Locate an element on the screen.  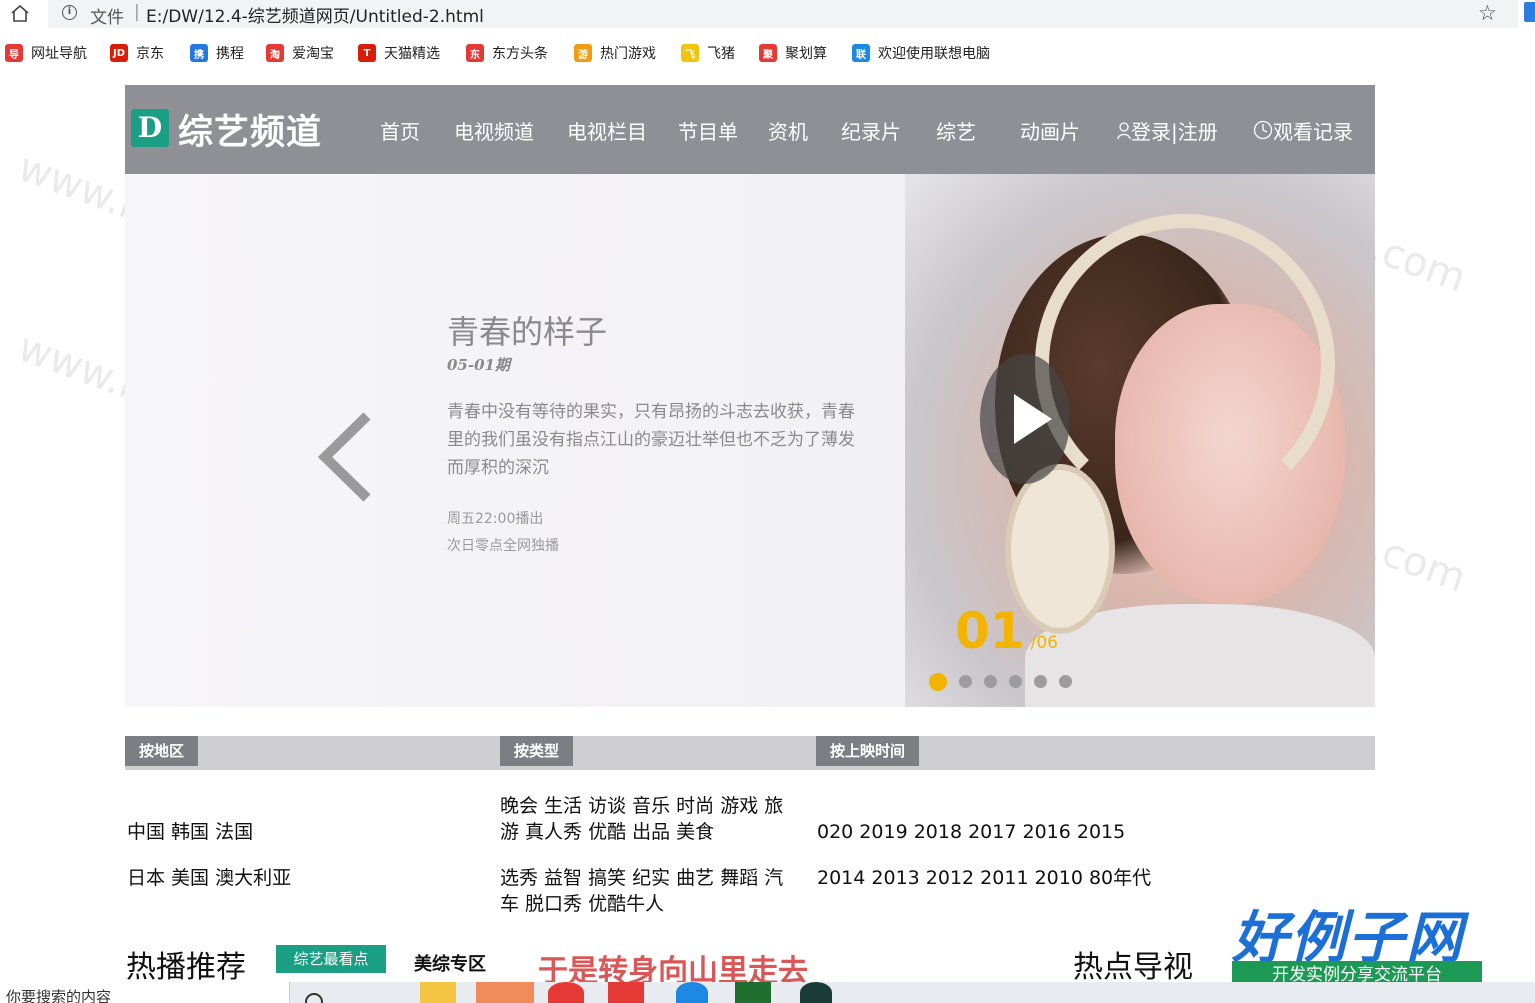
region-list-row1: 中国 韩国 法国 is located at coordinates (190, 832).